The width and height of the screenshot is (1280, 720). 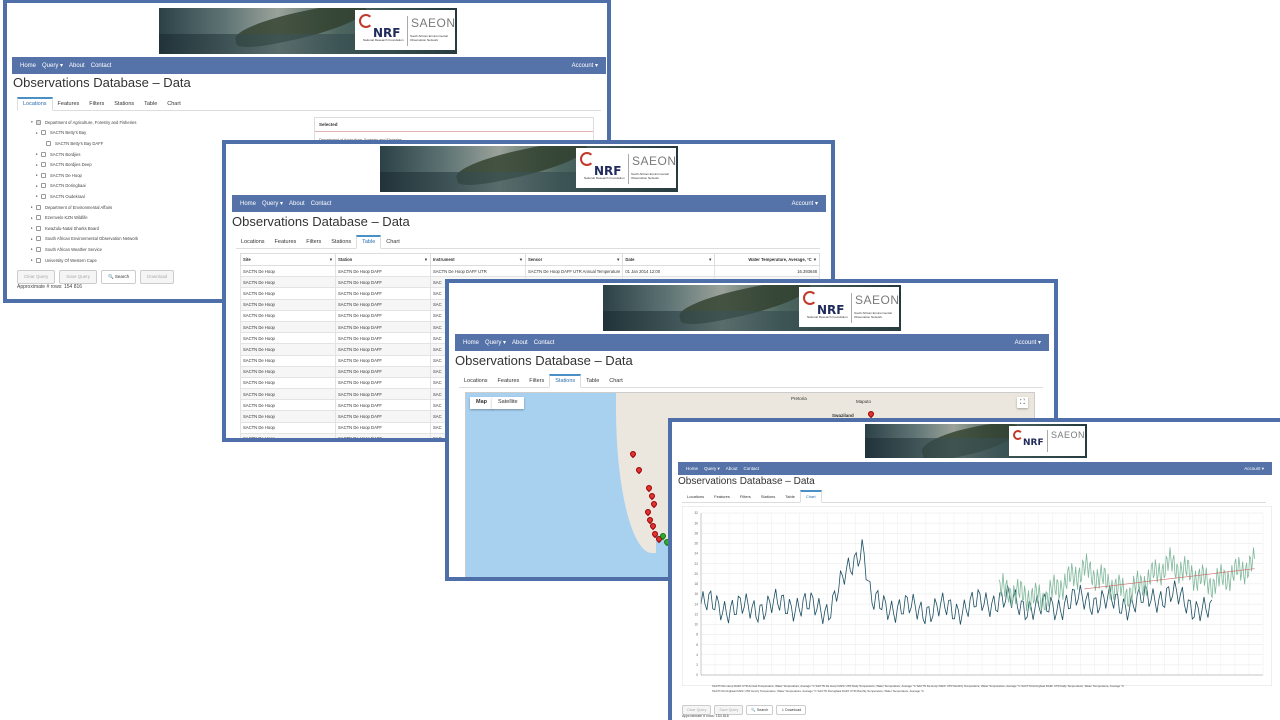 What do you see at coordinates (81, 133) in the screenshot?
I see `tree-item: ▸ SACTN Betty's Bay` at bounding box center [81, 133].